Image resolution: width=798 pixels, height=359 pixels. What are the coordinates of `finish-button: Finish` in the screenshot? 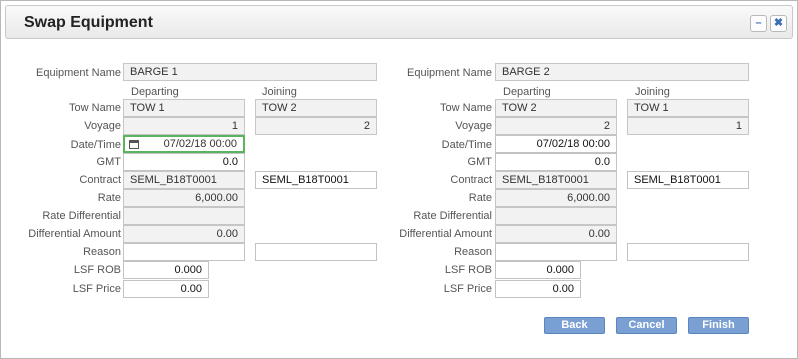 It's located at (718, 325).